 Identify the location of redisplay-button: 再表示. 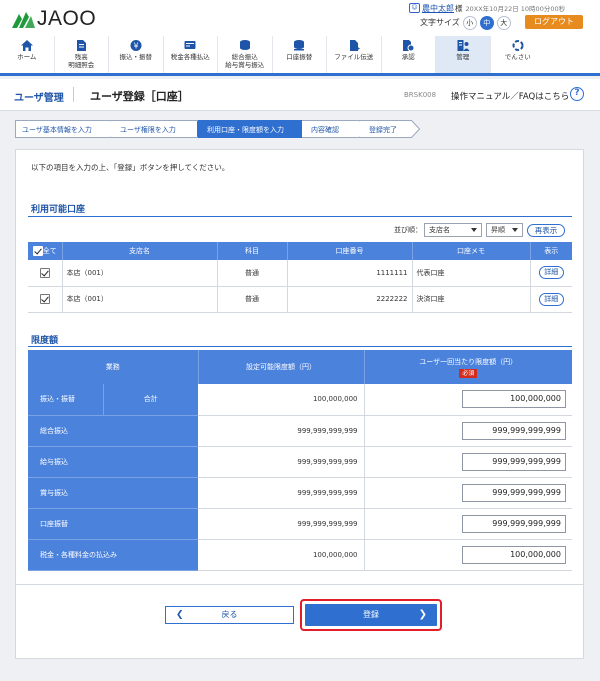
(546, 230).